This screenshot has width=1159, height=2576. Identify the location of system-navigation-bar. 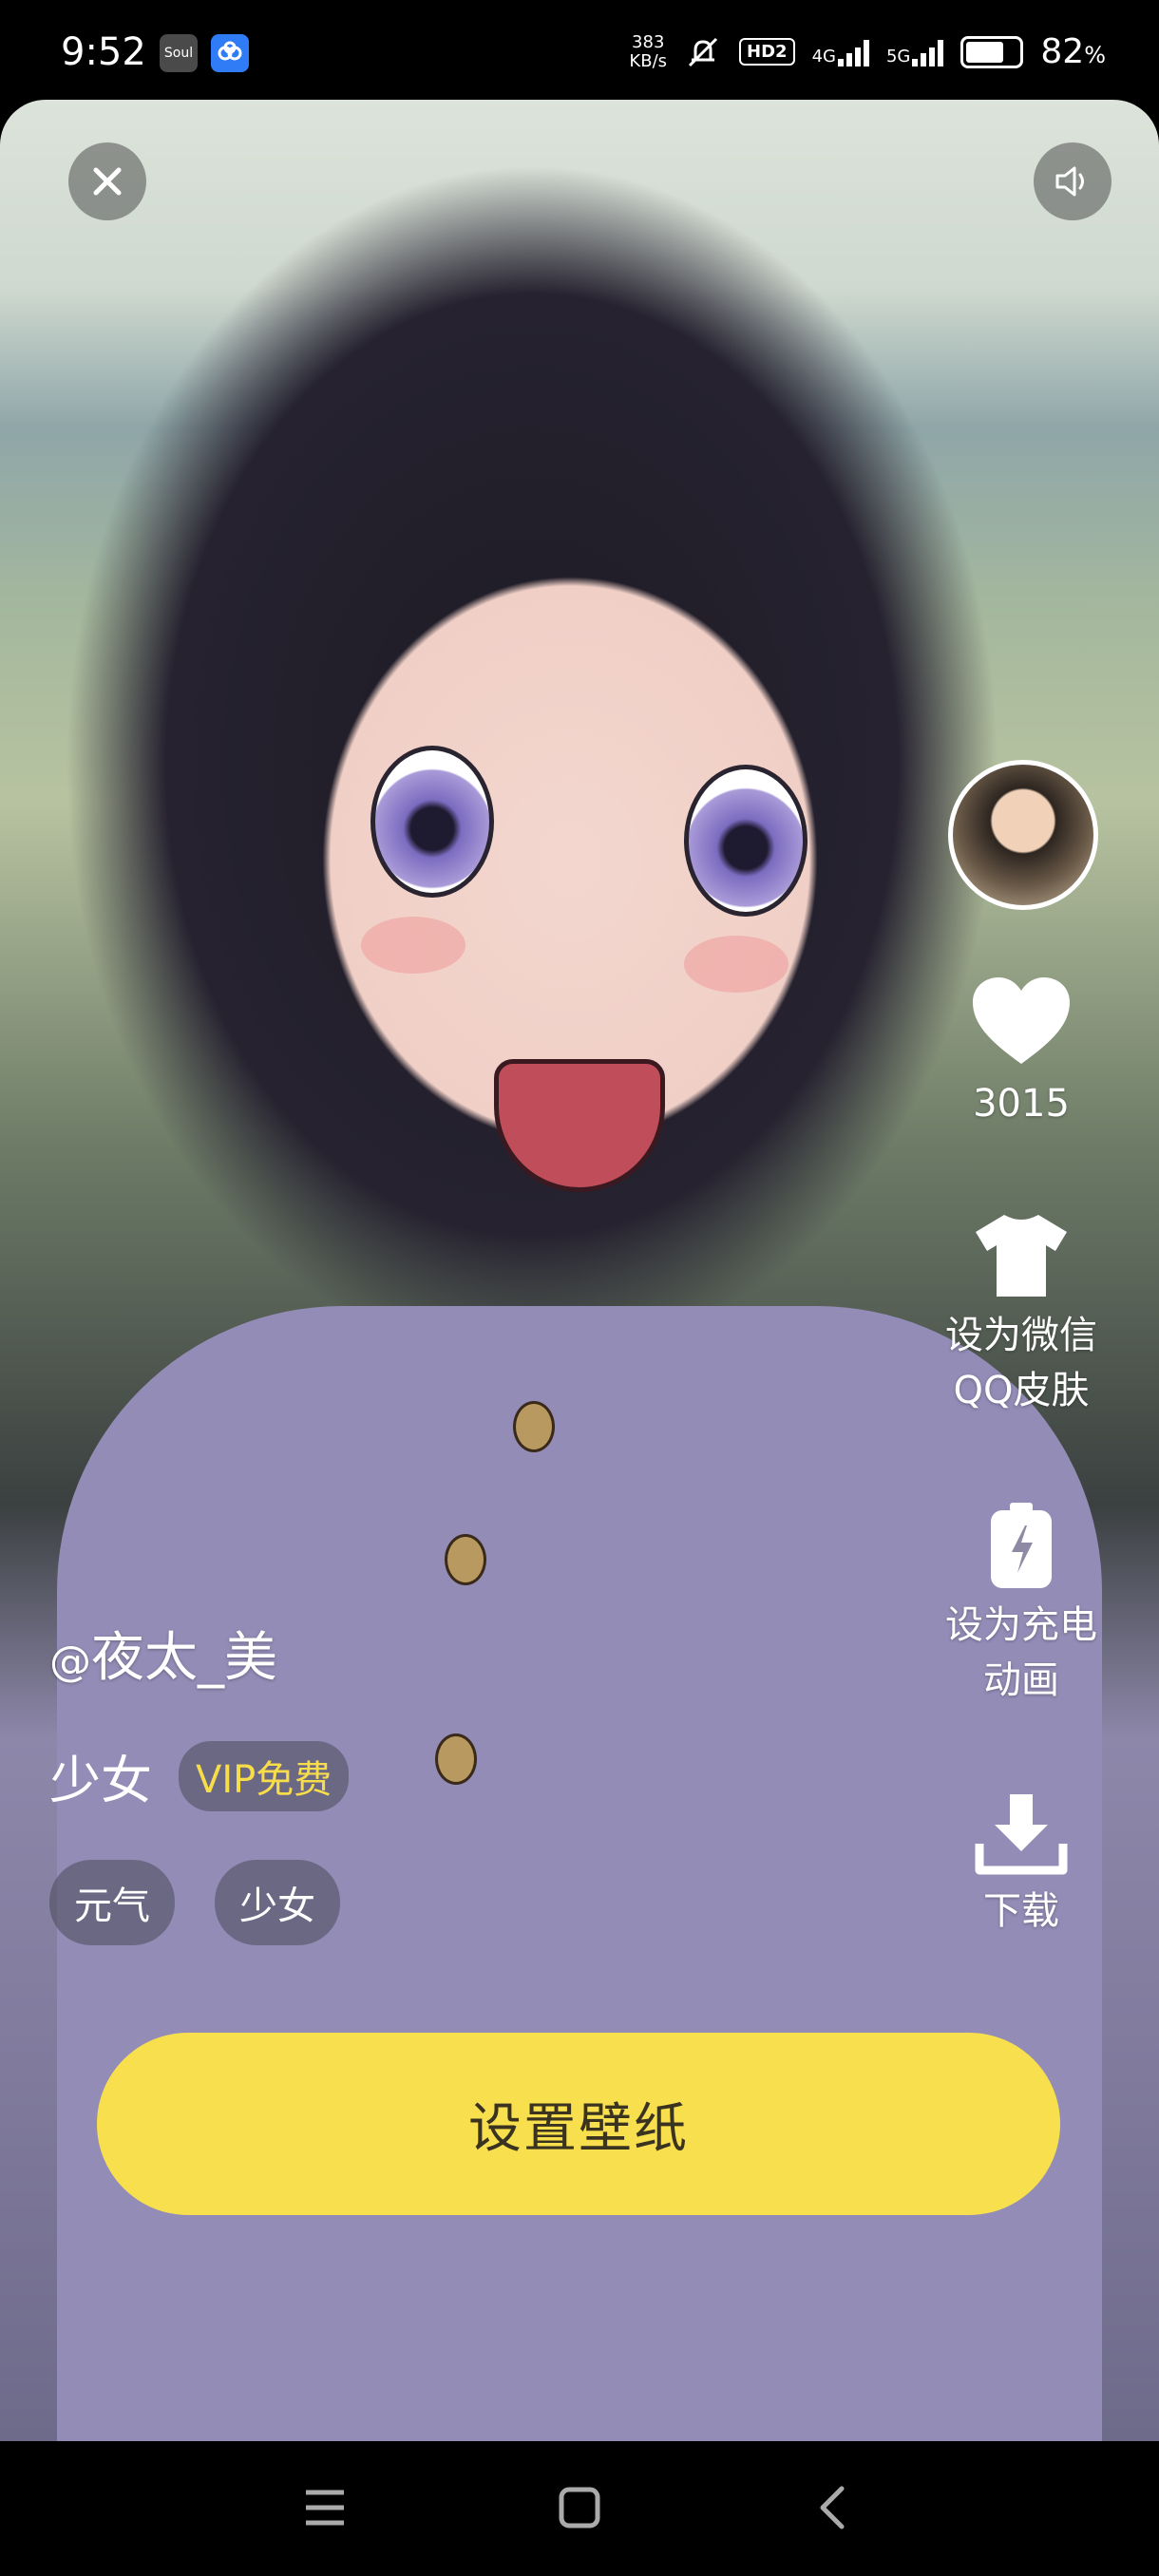
(579, 2508).